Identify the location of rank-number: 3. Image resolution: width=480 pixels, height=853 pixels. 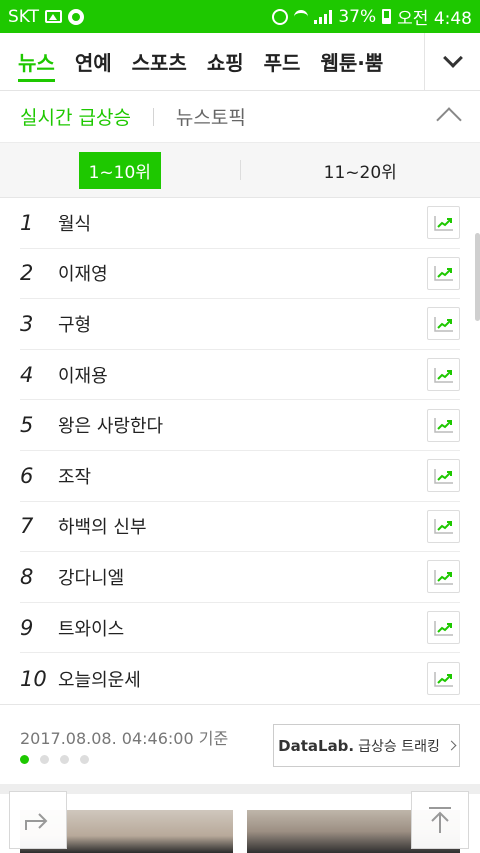
(27, 323).